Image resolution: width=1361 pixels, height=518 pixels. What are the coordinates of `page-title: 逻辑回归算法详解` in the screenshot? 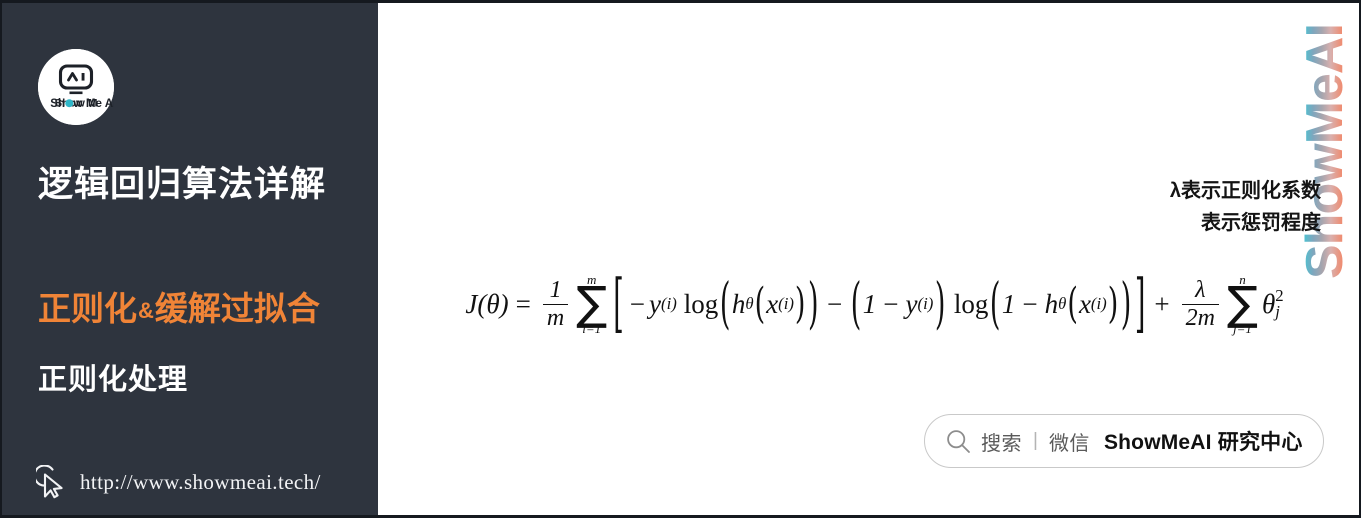 It's located at (182, 184).